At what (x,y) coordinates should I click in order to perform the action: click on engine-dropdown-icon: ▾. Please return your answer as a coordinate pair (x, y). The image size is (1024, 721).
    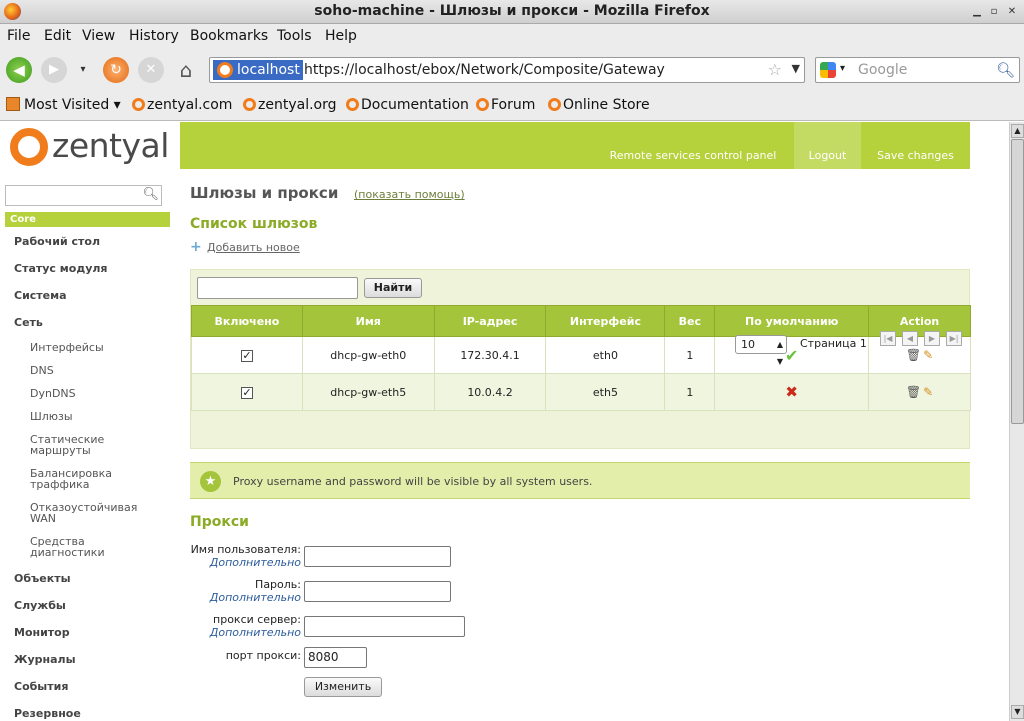
    Looking at the image, I should click on (842, 68).